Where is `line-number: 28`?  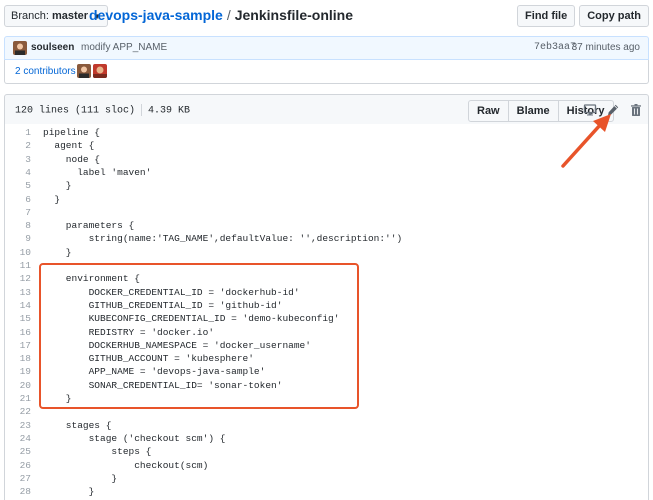 line-number: 28 is located at coordinates (18, 491).